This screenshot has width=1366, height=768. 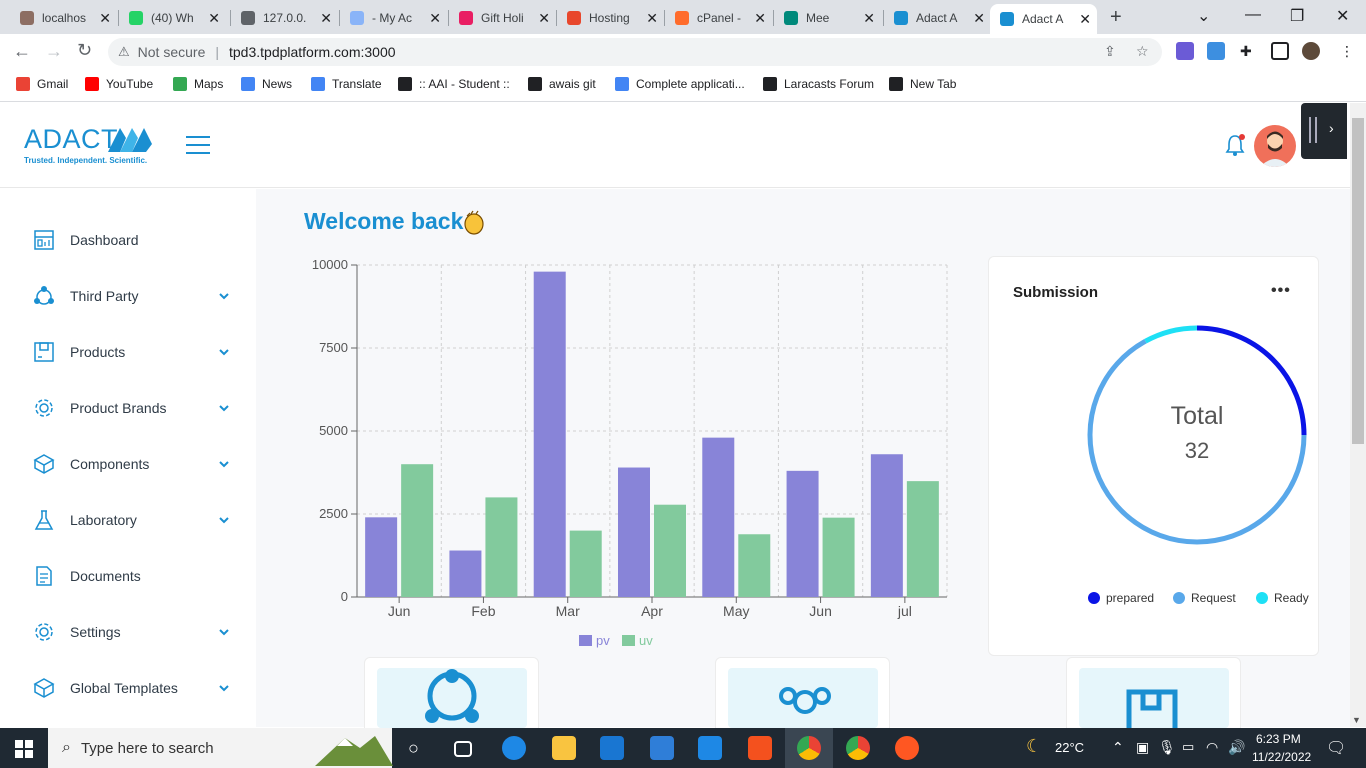 I want to click on cortana-icon: ○, so click(x=413, y=748).